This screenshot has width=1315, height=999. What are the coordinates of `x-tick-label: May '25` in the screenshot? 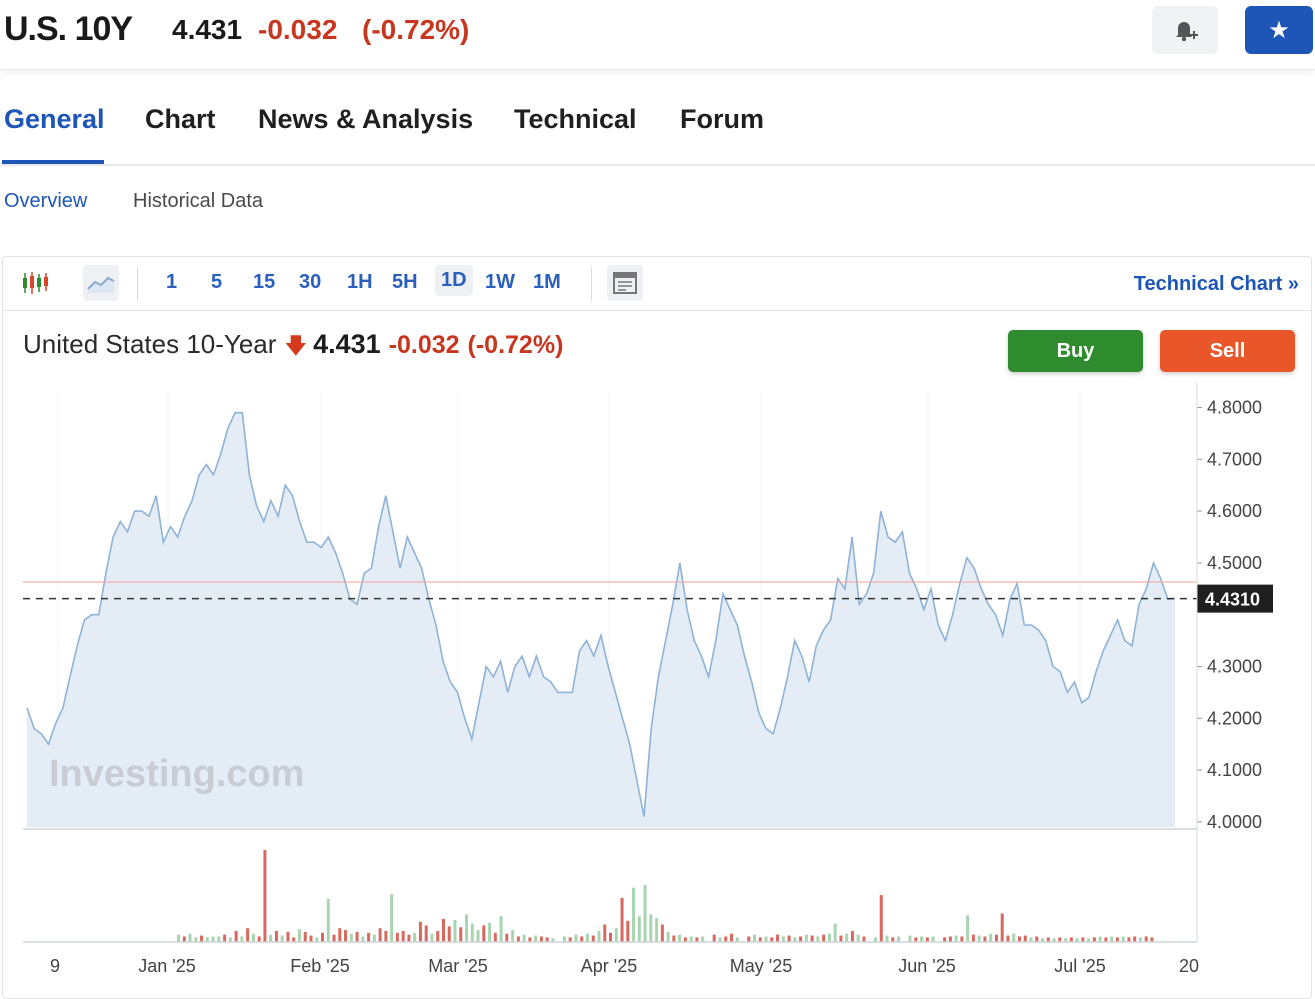 It's located at (761, 966).